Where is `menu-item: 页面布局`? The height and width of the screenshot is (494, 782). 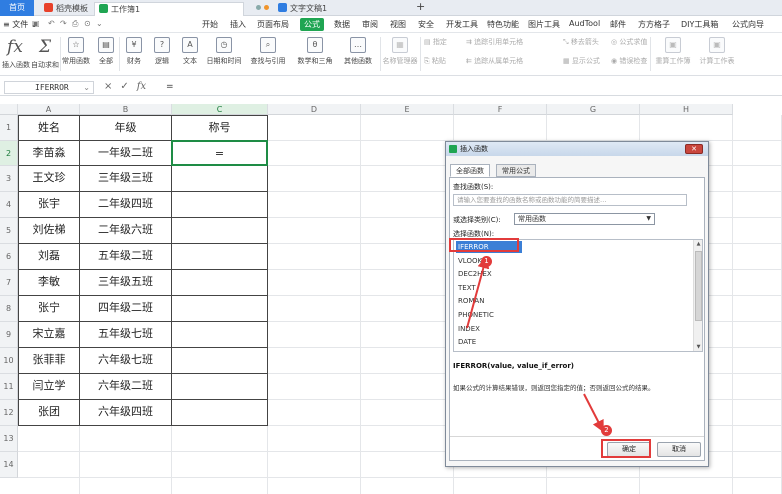
menu-item: 页面布局 is located at coordinates (273, 24).